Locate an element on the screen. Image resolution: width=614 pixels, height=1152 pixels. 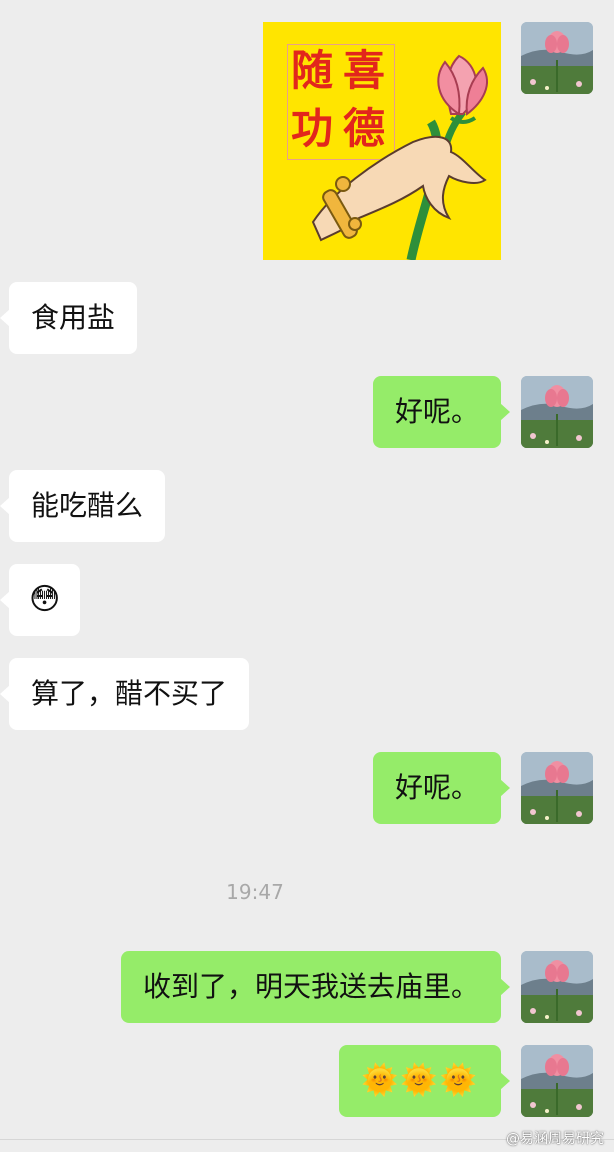
outgoing-message-bubble: 收到了，明天我送去庙里。 is located at coordinates (315, 987).